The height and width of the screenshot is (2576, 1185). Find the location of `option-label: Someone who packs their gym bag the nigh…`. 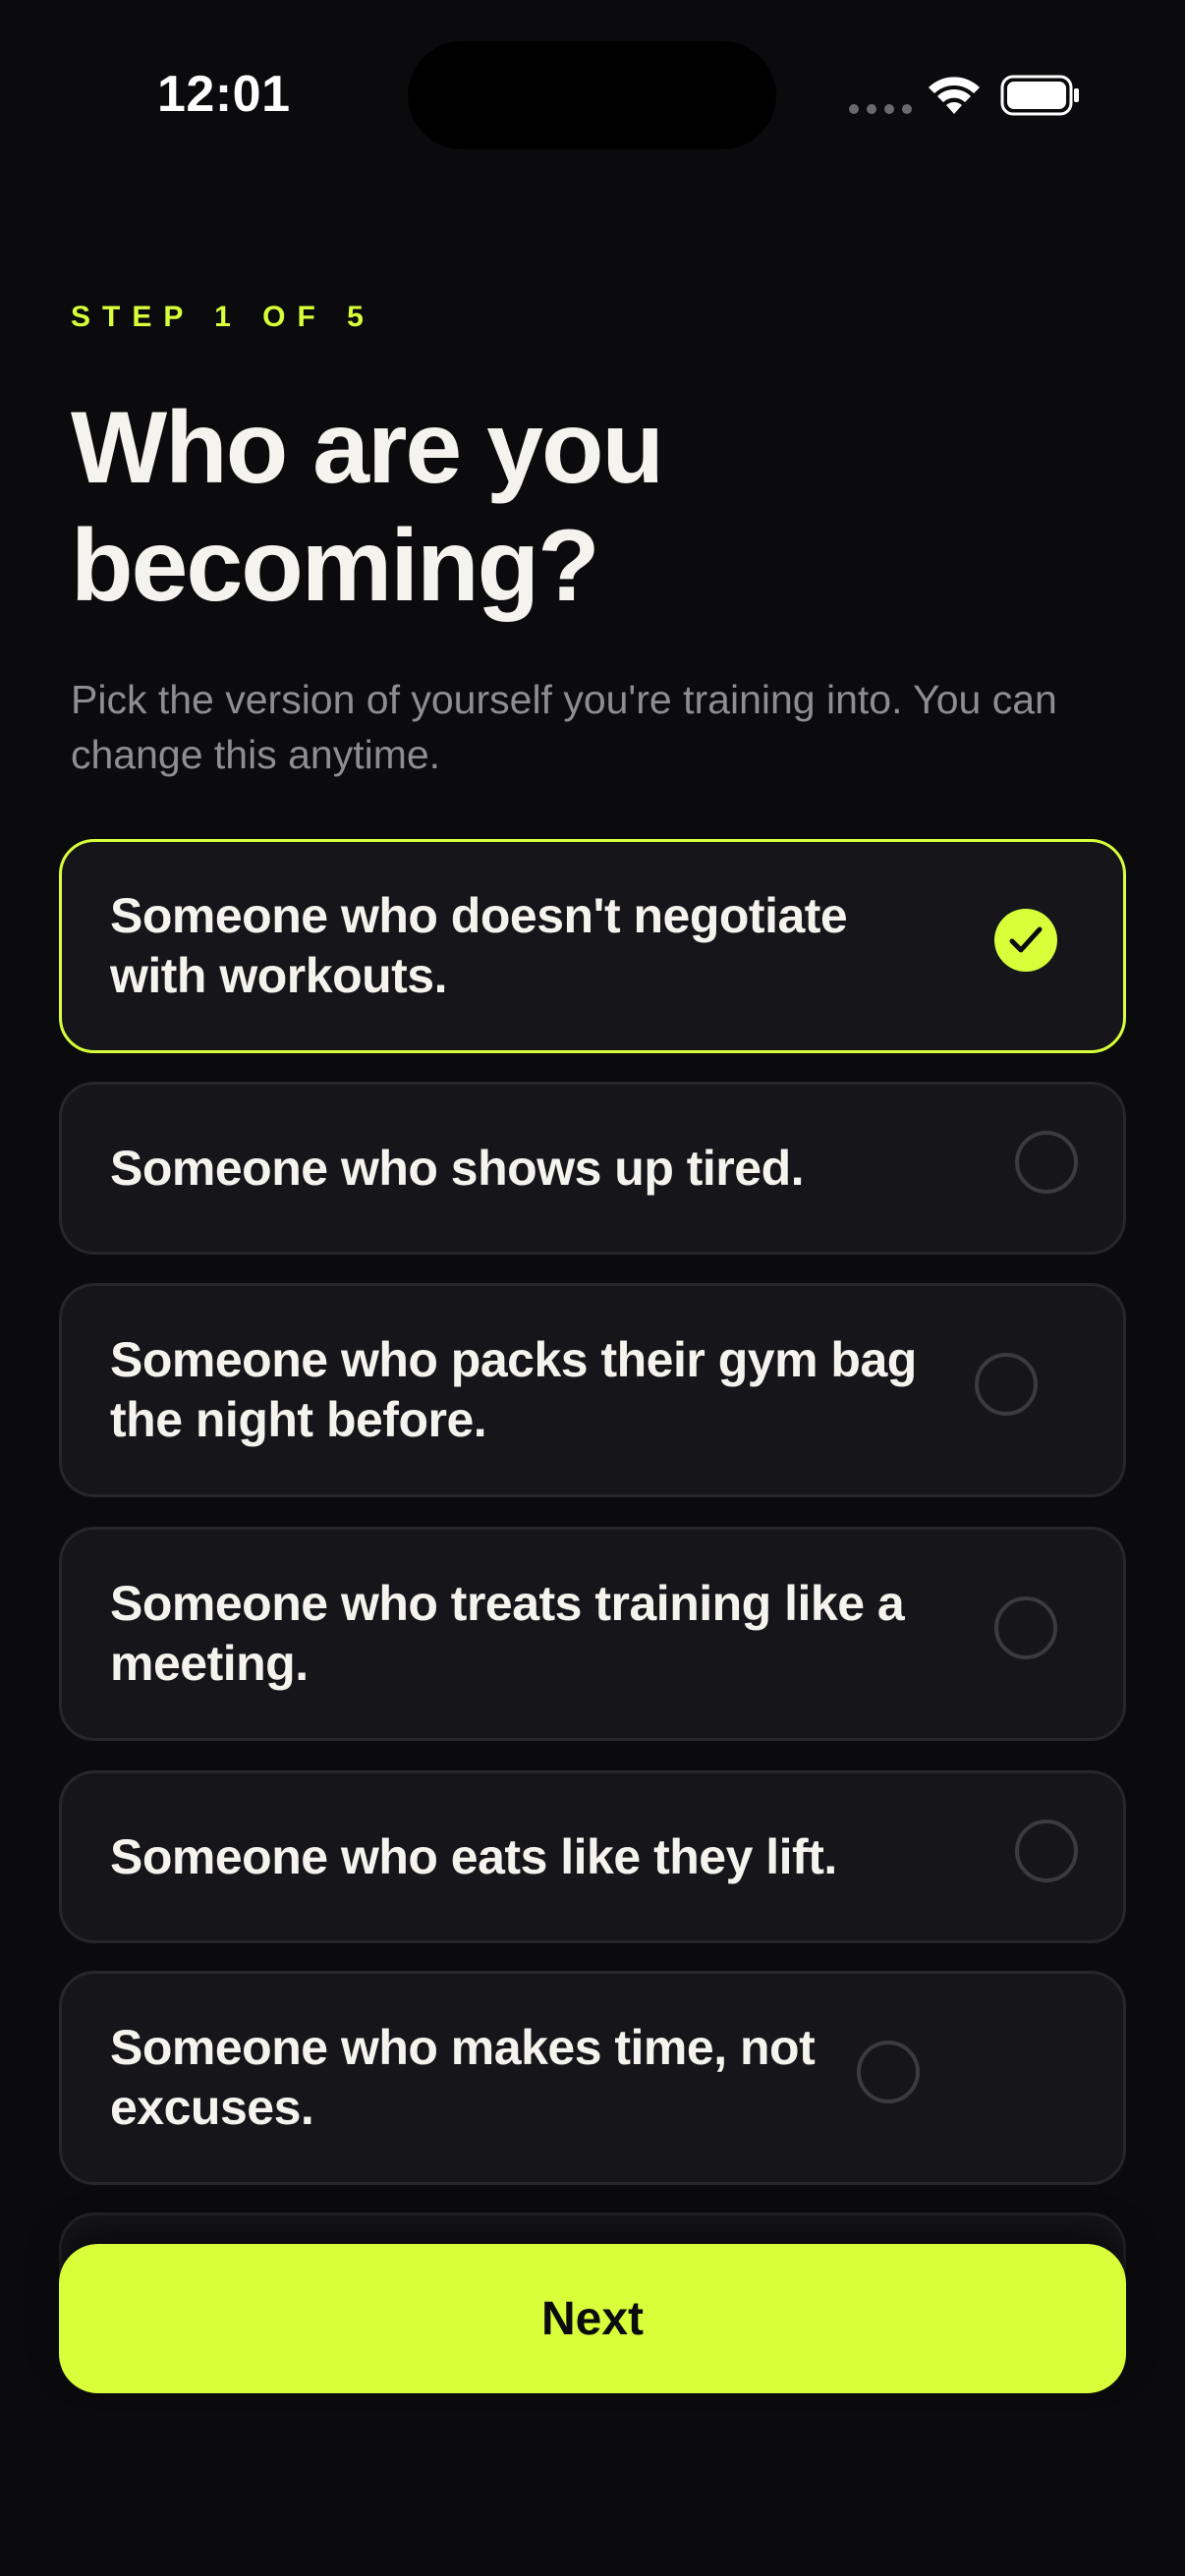

option-label: Someone who packs their gym bag the nigh… is located at coordinates (513, 1389).